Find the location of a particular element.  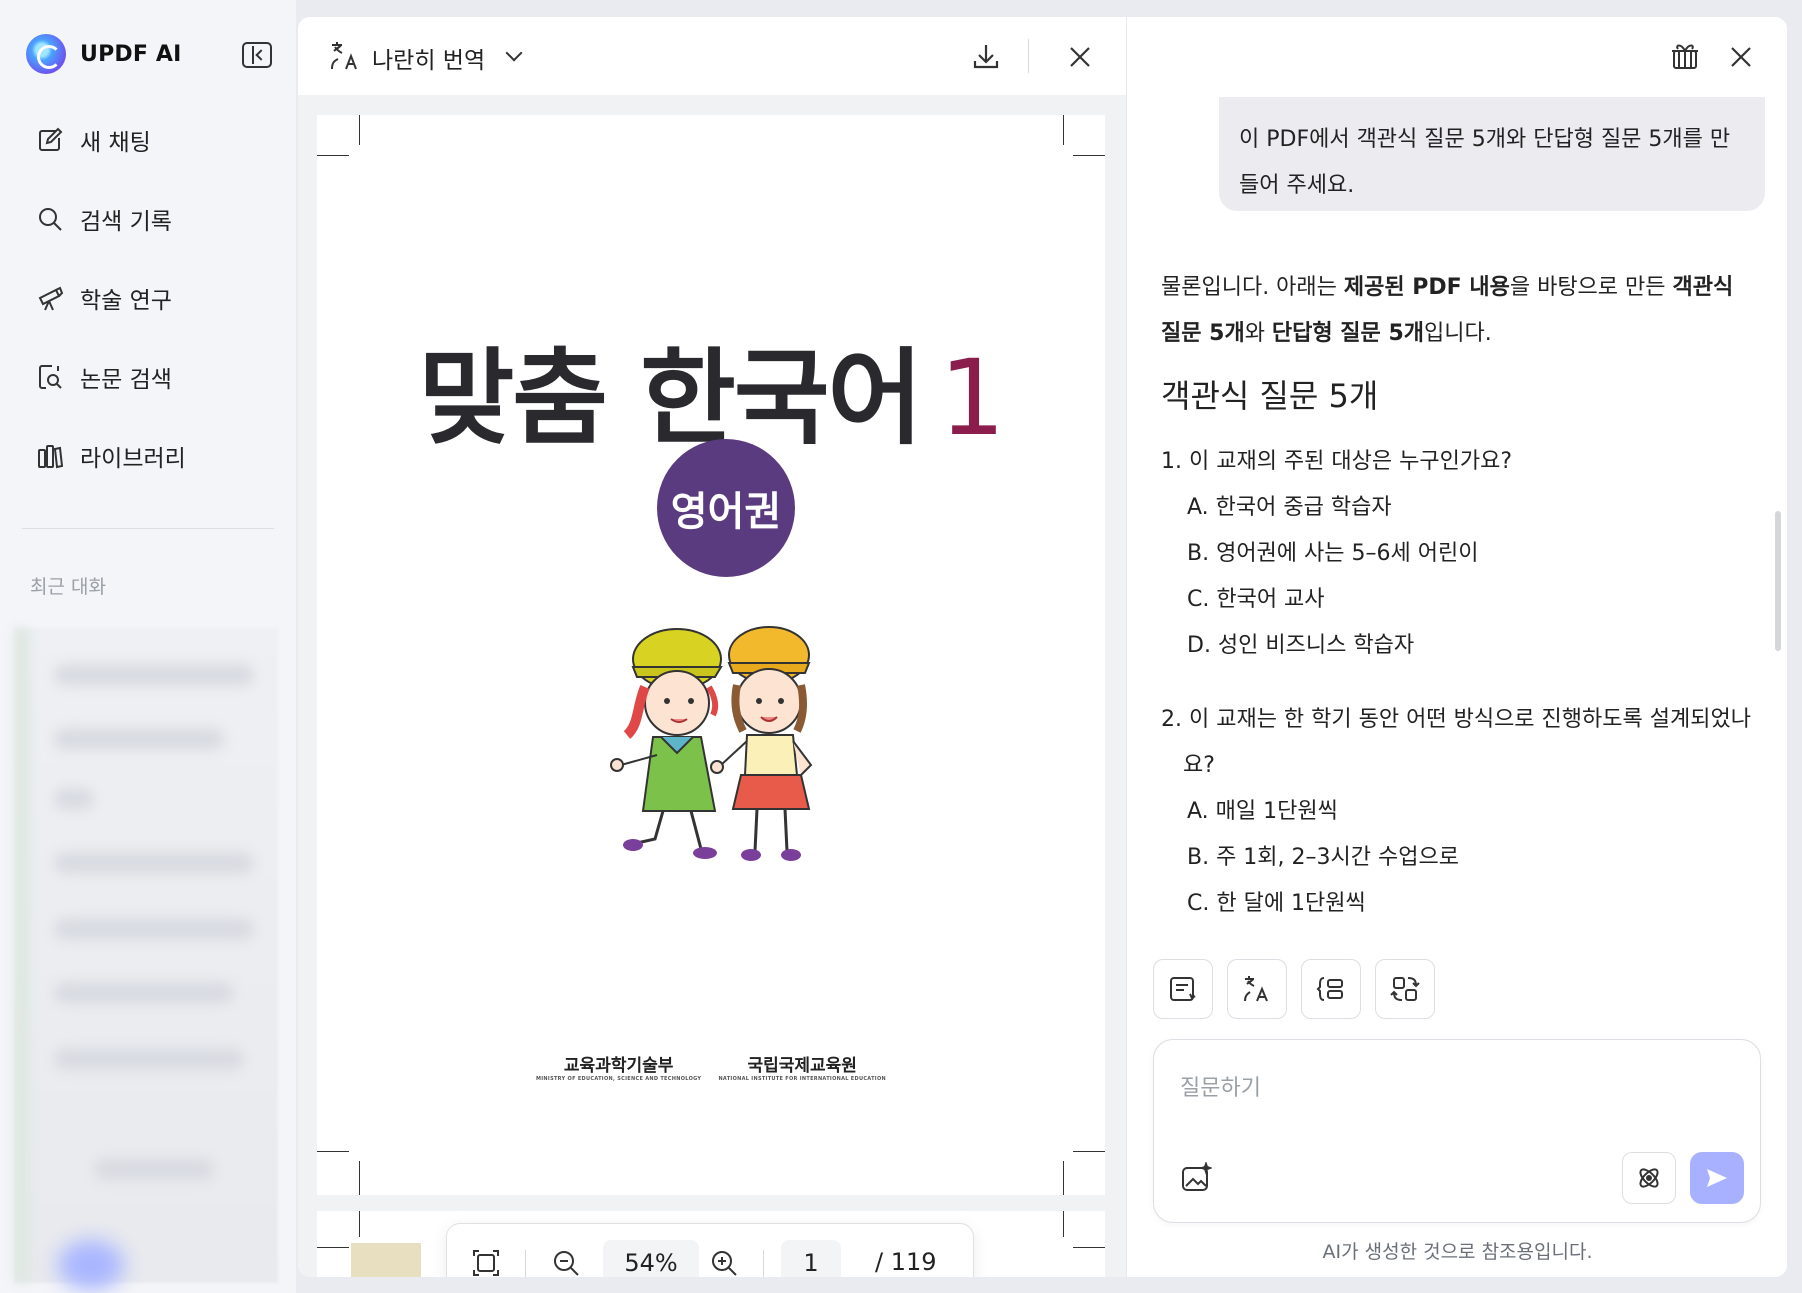

model-selector-button is located at coordinates (1649, 1178).